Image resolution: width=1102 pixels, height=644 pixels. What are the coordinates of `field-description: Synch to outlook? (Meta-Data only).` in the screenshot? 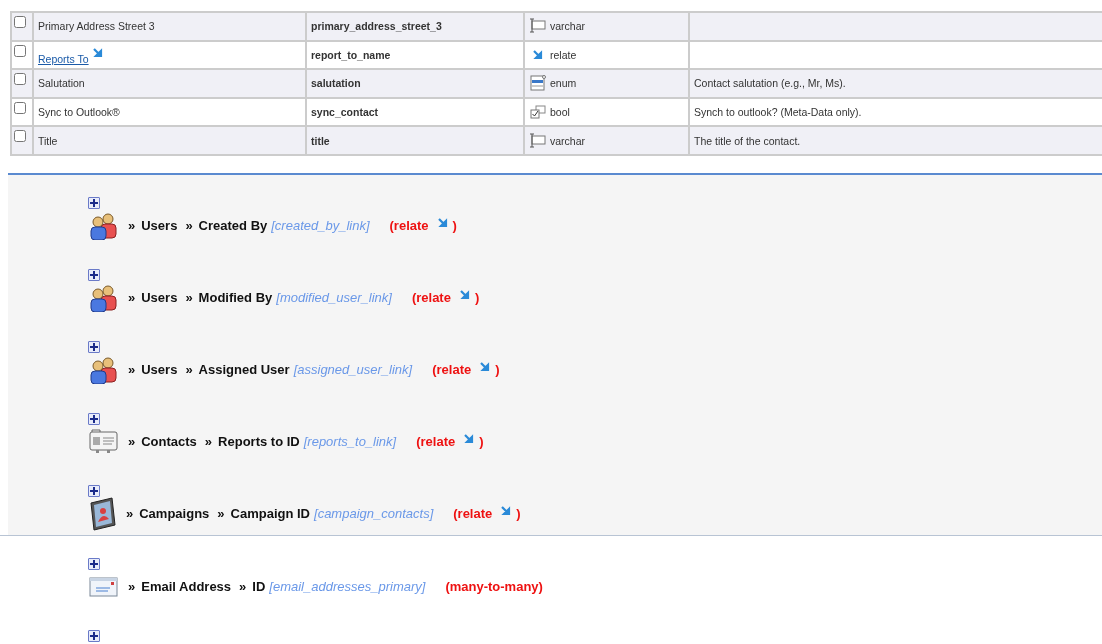 It's located at (778, 112).